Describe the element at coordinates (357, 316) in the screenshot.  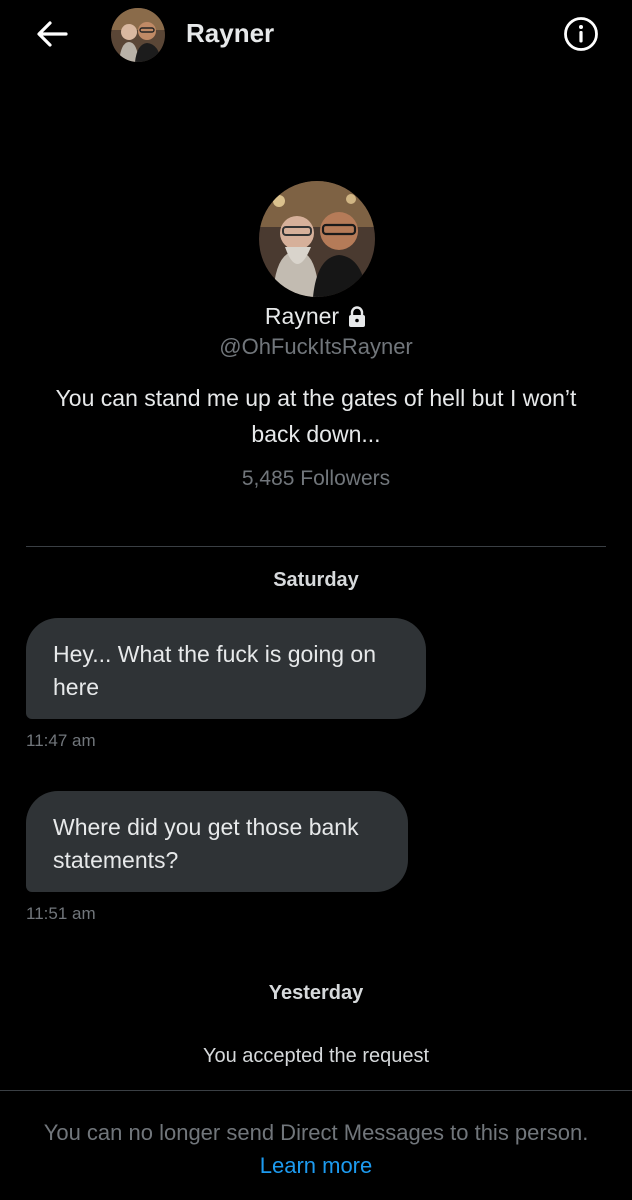
I see `lock-icon` at that location.